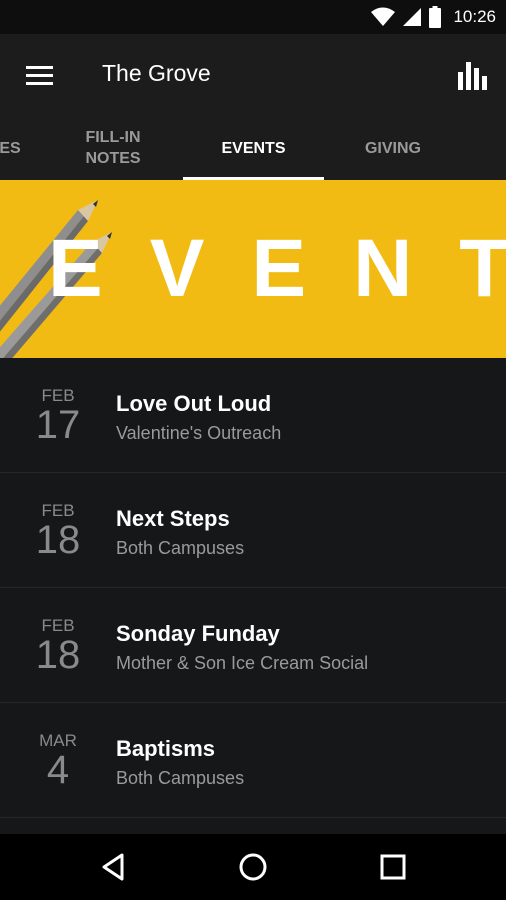 This screenshot has width=506, height=900. What do you see at coordinates (156, 73) in the screenshot?
I see `app-title: The Grove` at bounding box center [156, 73].